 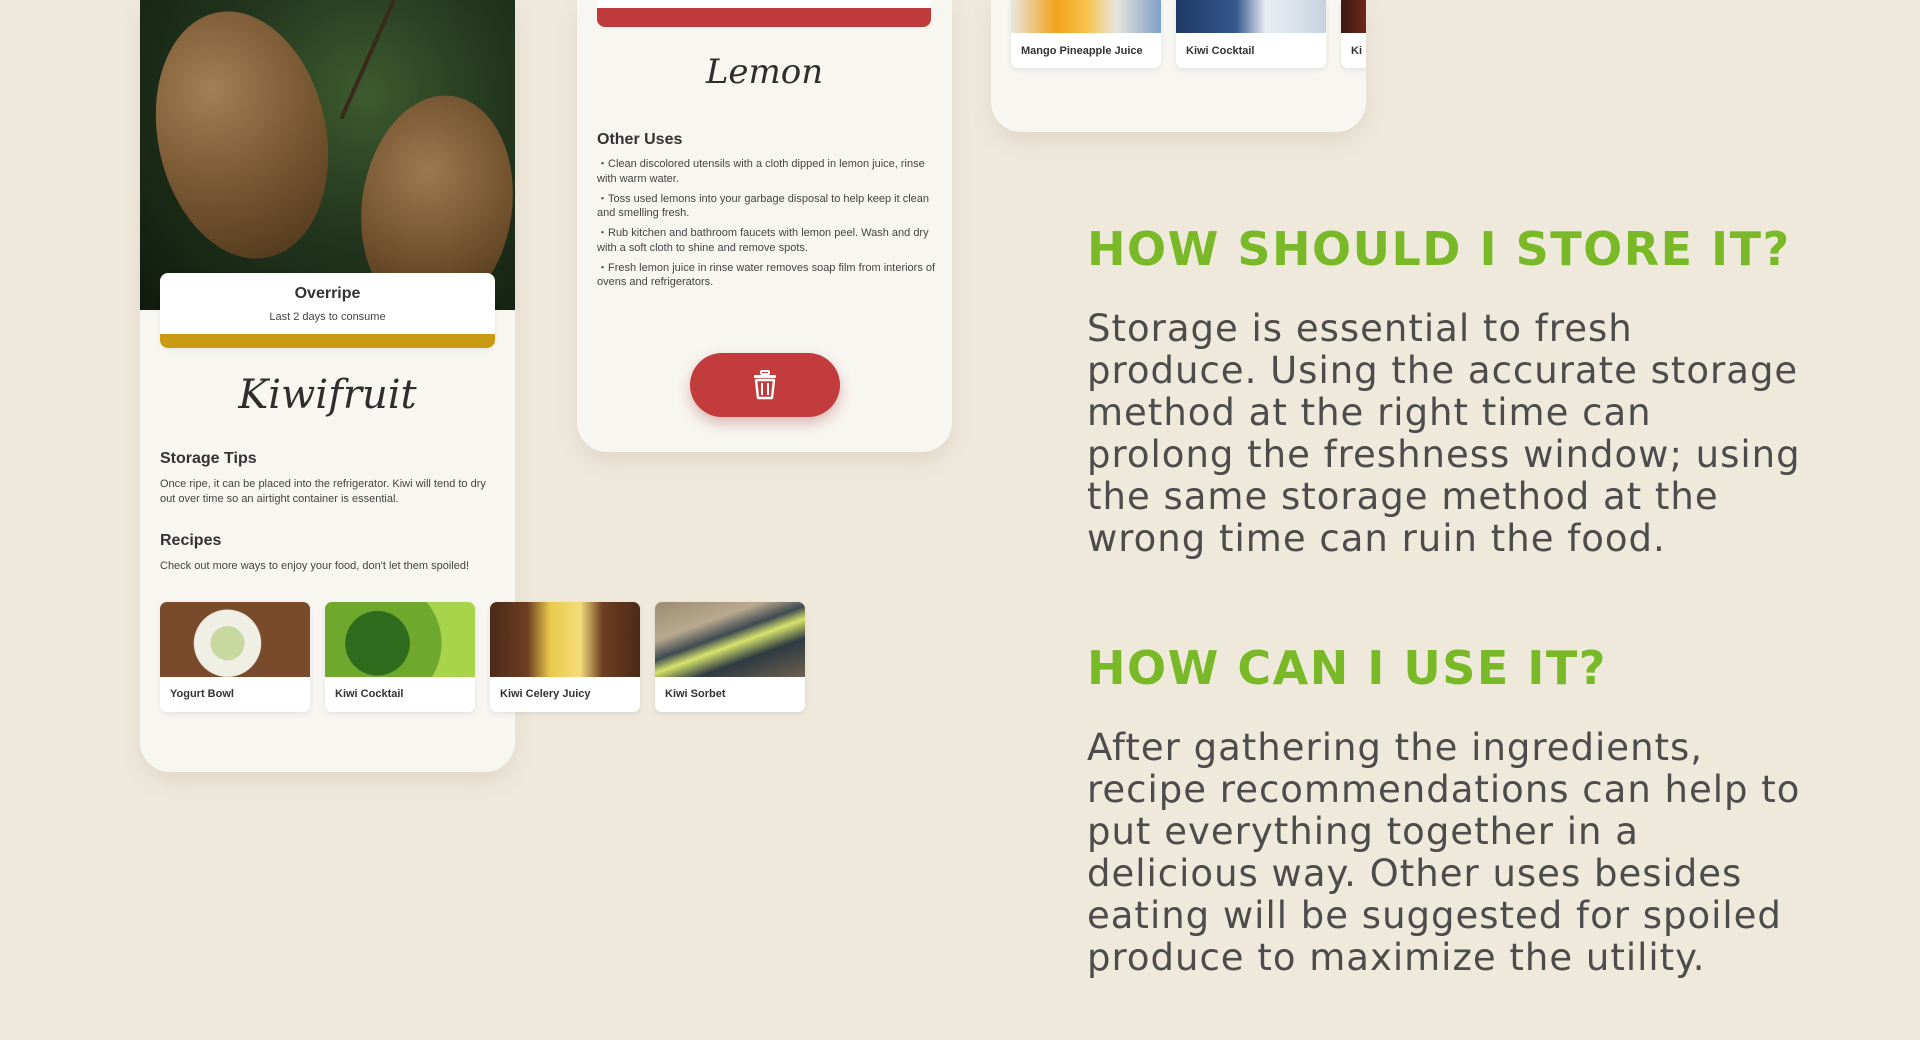 What do you see at coordinates (235, 639) in the screenshot?
I see `yogurt-bowl-photo` at bounding box center [235, 639].